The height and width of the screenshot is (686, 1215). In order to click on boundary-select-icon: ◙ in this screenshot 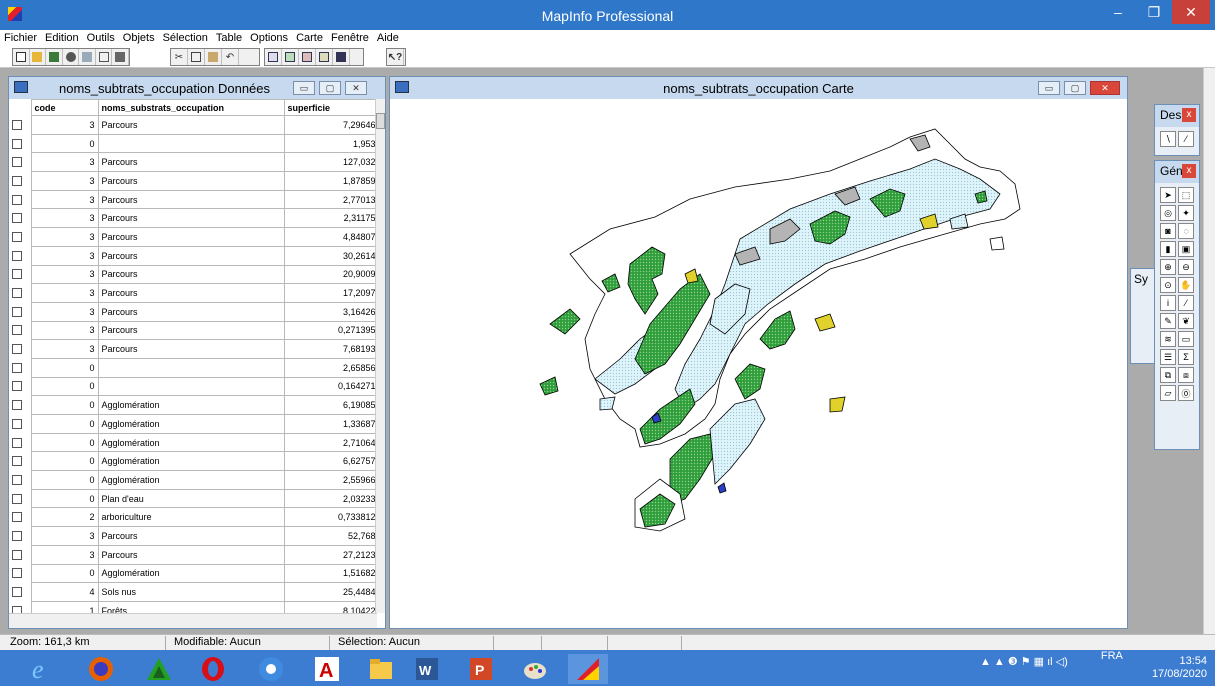, I will do `click(1168, 231)`.